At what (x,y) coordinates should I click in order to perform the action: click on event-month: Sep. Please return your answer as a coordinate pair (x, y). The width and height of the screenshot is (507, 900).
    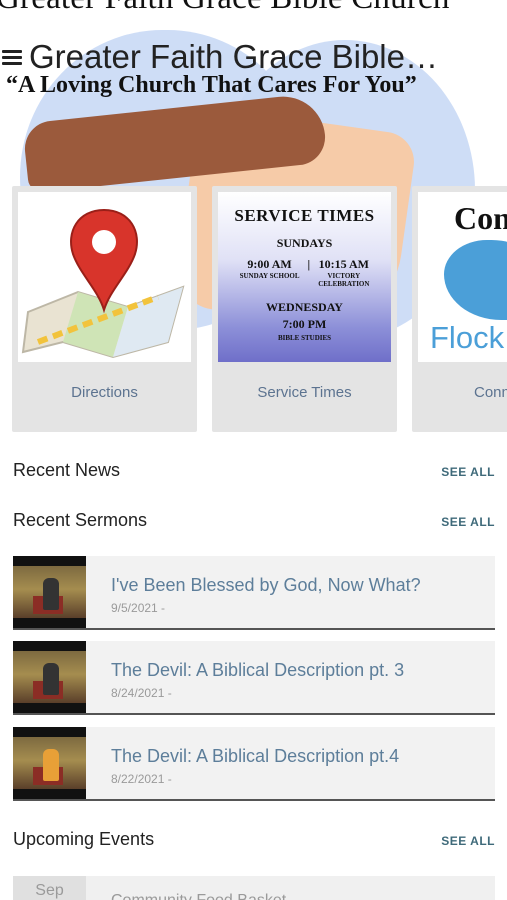
    Looking at the image, I should click on (49, 888).